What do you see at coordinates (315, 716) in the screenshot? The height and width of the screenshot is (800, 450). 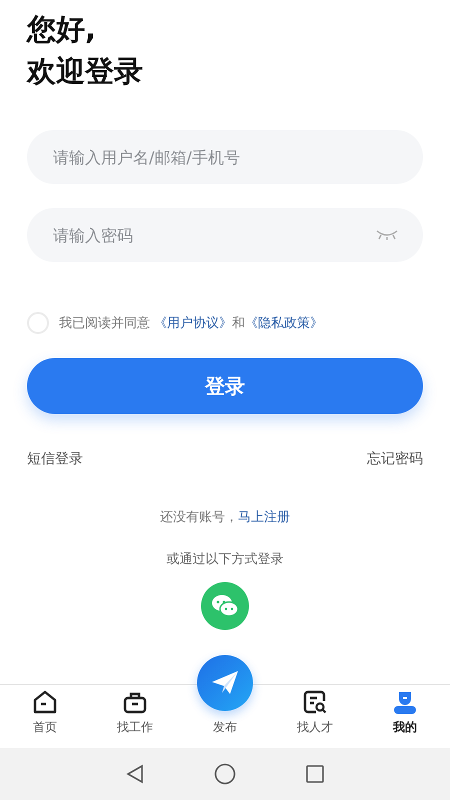 I see `tab-item: 找人才` at bounding box center [315, 716].